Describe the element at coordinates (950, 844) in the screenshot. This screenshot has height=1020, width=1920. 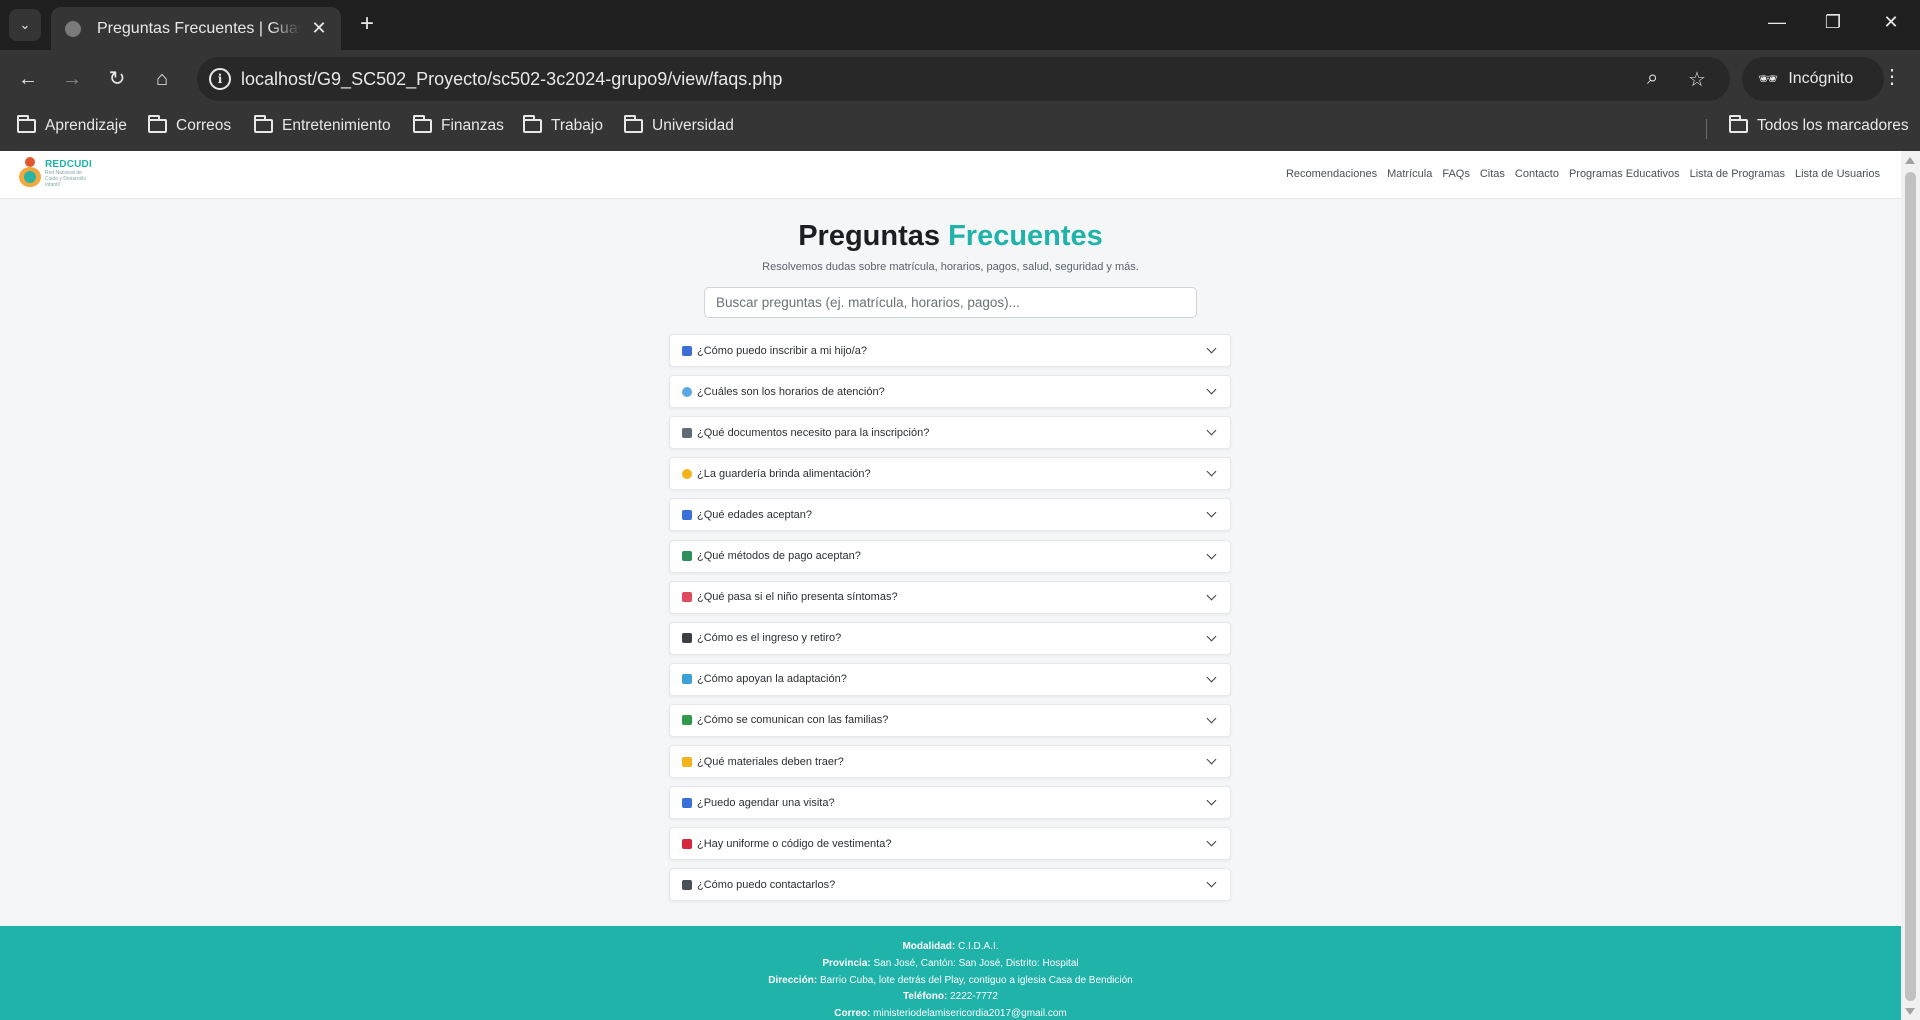
I see `faq-item: ¿Hay uniforme o código de vestimenta?` at that location.